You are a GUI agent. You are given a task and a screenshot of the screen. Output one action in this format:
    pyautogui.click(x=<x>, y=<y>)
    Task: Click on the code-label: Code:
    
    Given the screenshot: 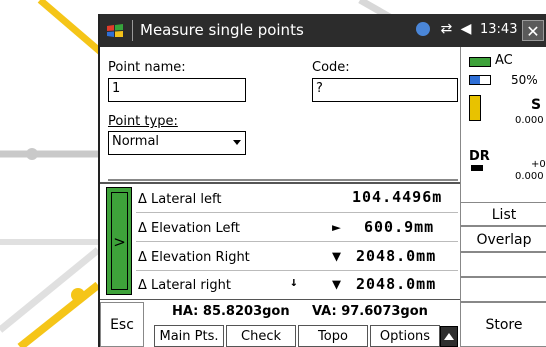 What is the action you would take?
    pyautogui.click(x=331, y=67)
    